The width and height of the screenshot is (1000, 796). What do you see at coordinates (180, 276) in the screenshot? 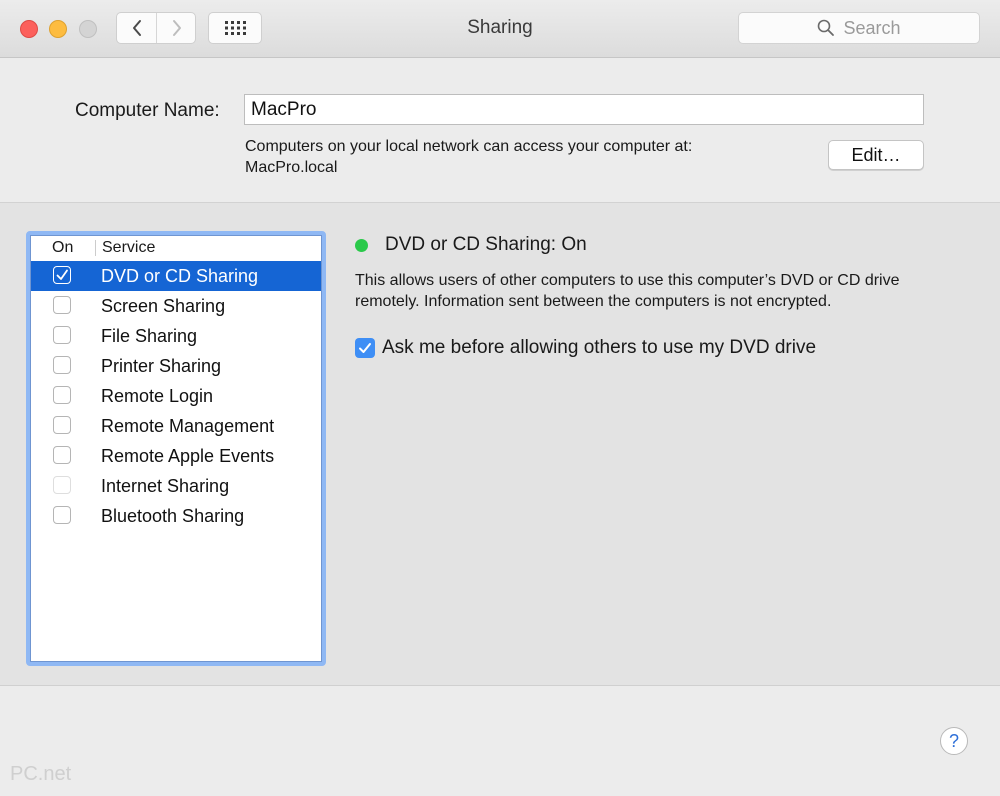
I see `service-label: DVD or CD Sharing` at bounding box center [180, 276].